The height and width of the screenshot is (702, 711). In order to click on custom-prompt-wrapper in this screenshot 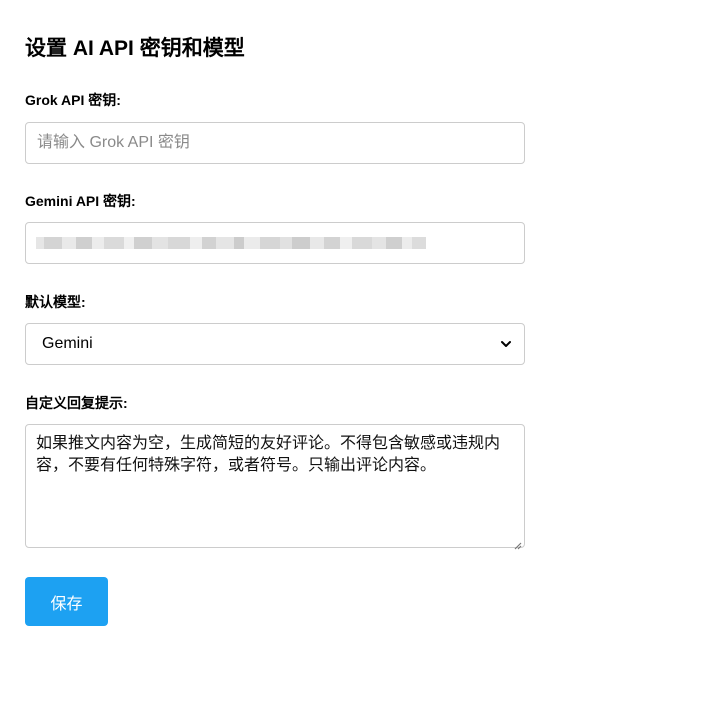, I will do `click(275, 487)`.